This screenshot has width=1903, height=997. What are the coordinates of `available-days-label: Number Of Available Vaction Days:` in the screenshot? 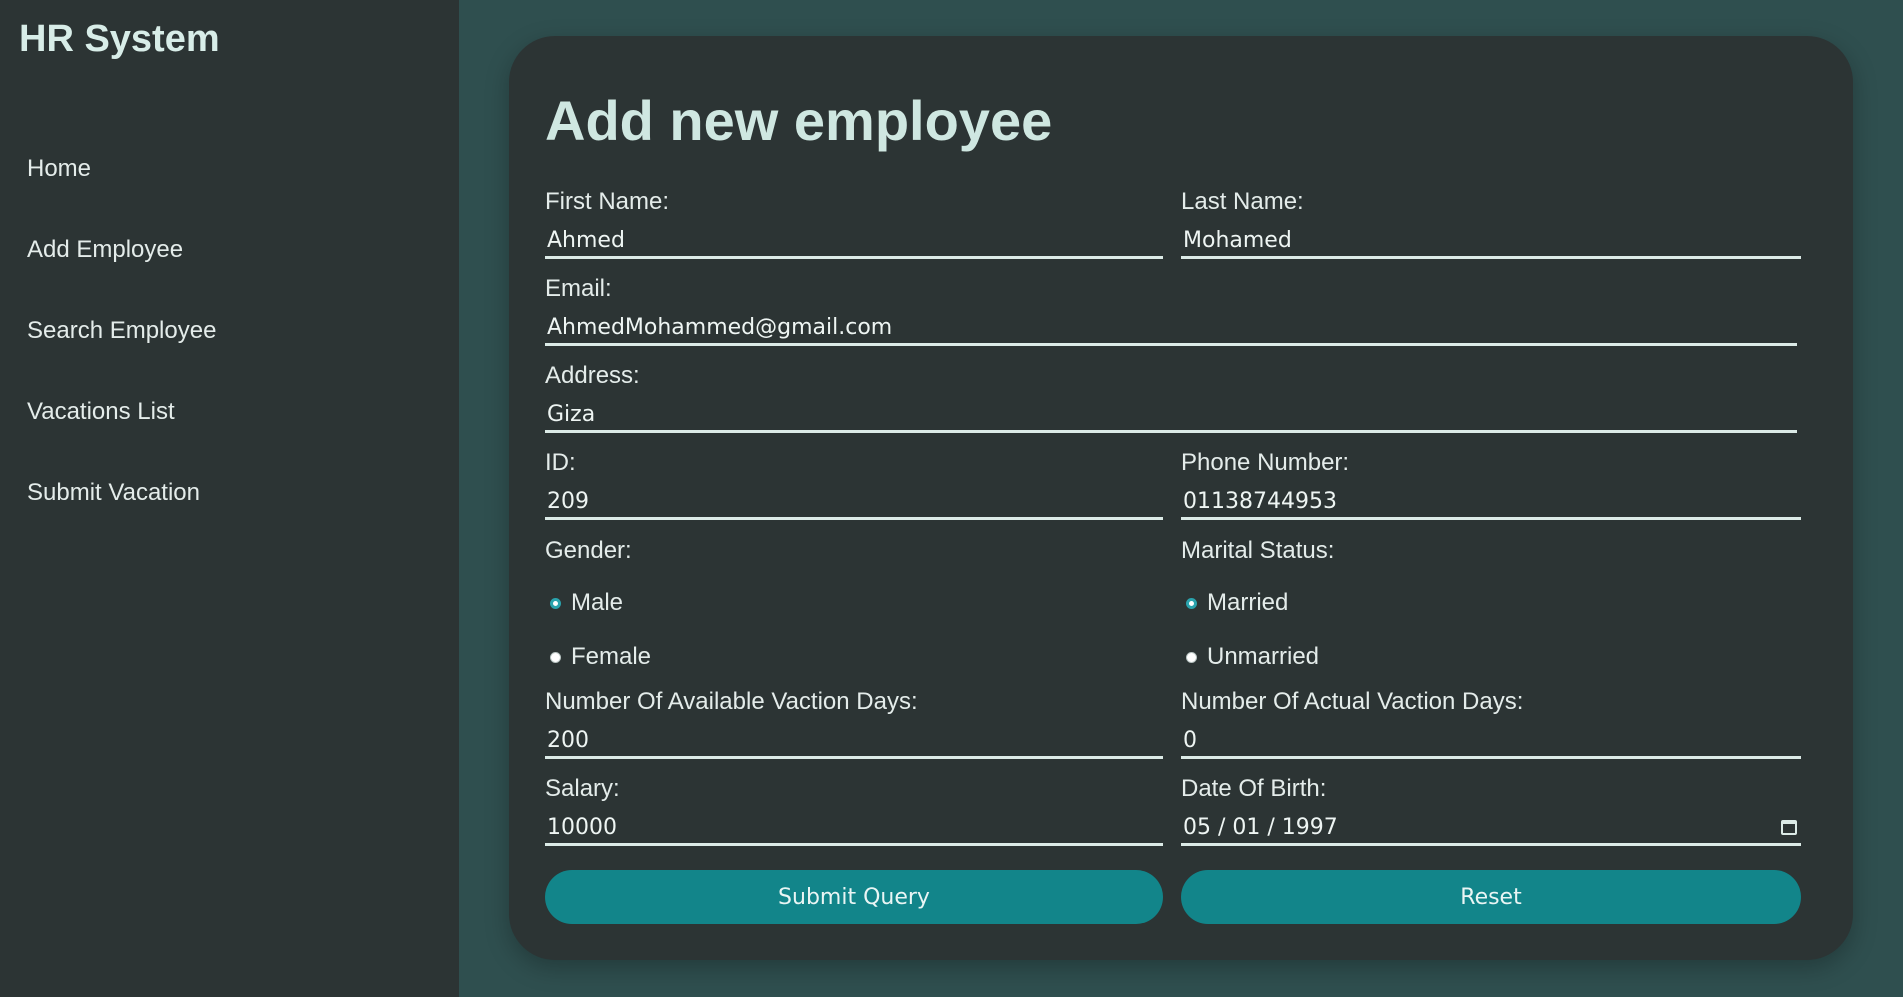 It's located at (731, 701).